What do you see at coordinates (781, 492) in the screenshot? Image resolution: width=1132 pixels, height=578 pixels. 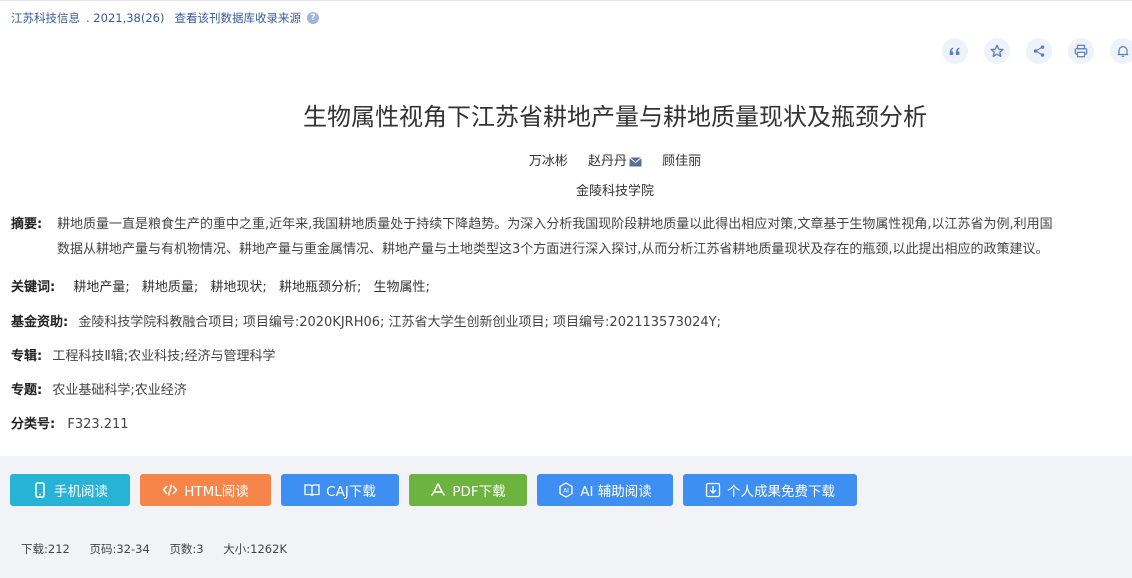 I see `button-label: 个人成果免费下载` at bounding box center [781, 492].